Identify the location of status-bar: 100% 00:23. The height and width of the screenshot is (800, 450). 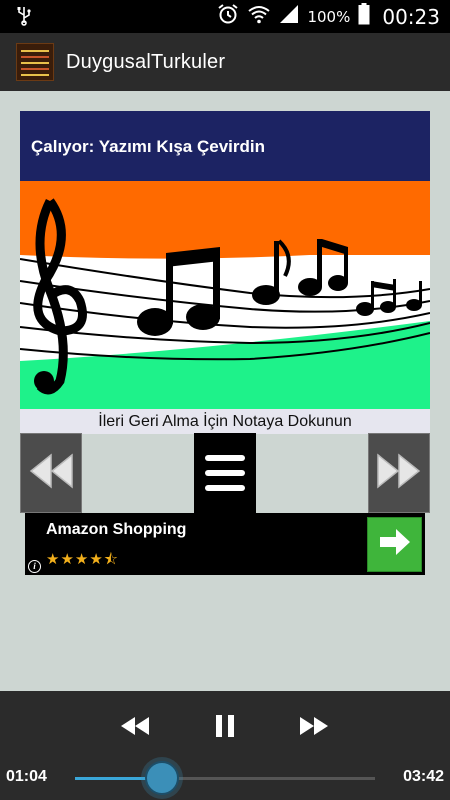
(225, 16).